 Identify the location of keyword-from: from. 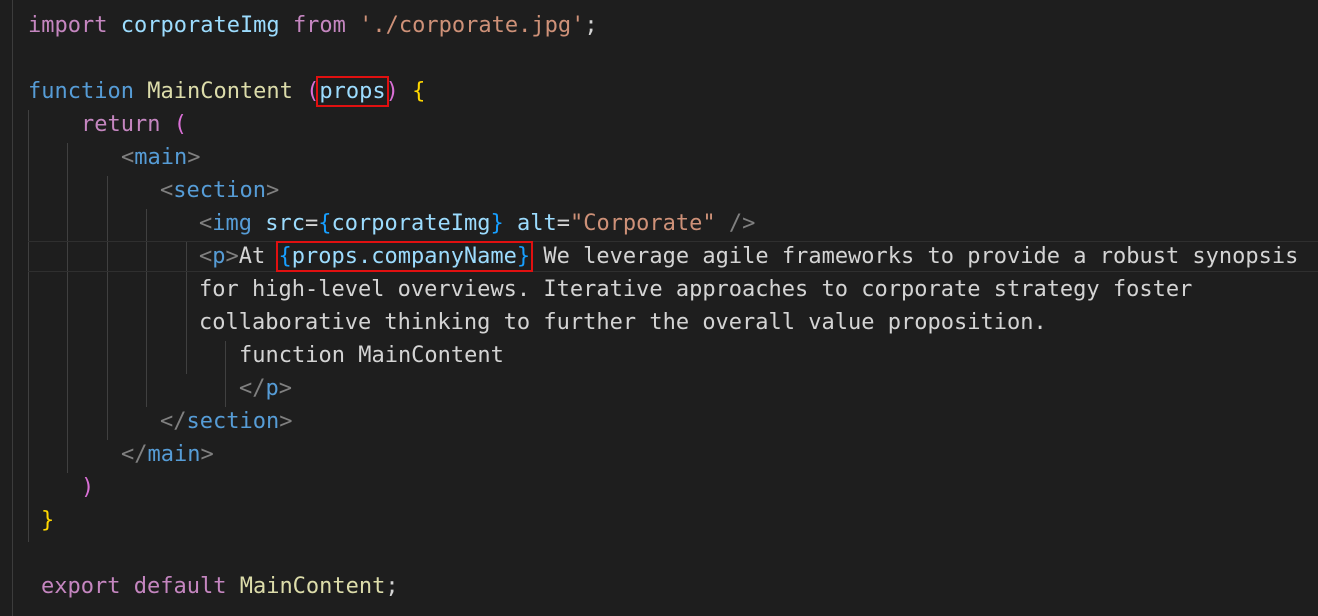
(319, 25).